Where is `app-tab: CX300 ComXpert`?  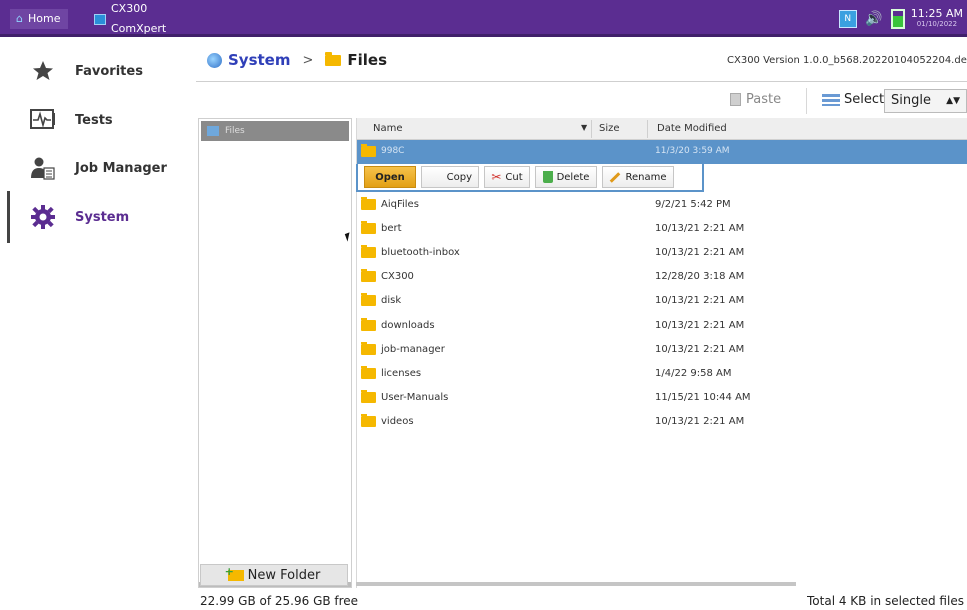
app-tab: CX300 ComXpert is located at coordinates (142, 18).